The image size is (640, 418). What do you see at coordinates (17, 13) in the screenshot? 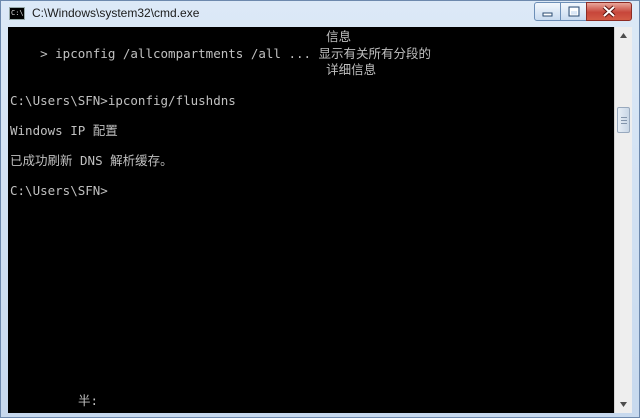
I see `cmd-icon: C:\` at bounding box center [17, 13].